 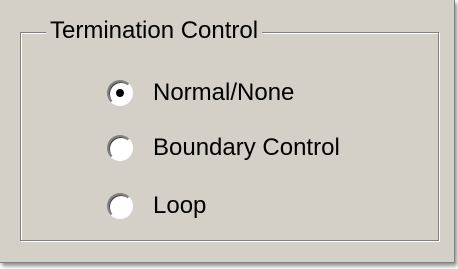 I want to click on radio-option-normal-none: Normal/None, so click(x=200, y=93).